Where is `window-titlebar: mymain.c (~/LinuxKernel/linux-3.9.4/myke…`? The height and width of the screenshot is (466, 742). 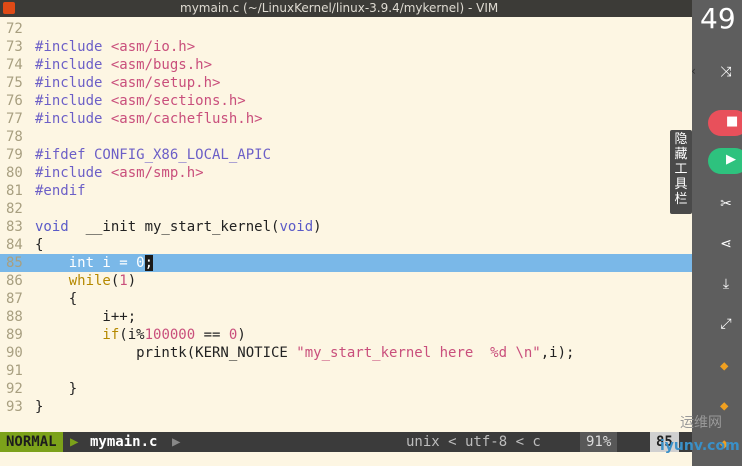
window-titlebar: mymain.c (~/LinuxKernel/linux-3.9.4/myke… is located at coordinates (371, 8).